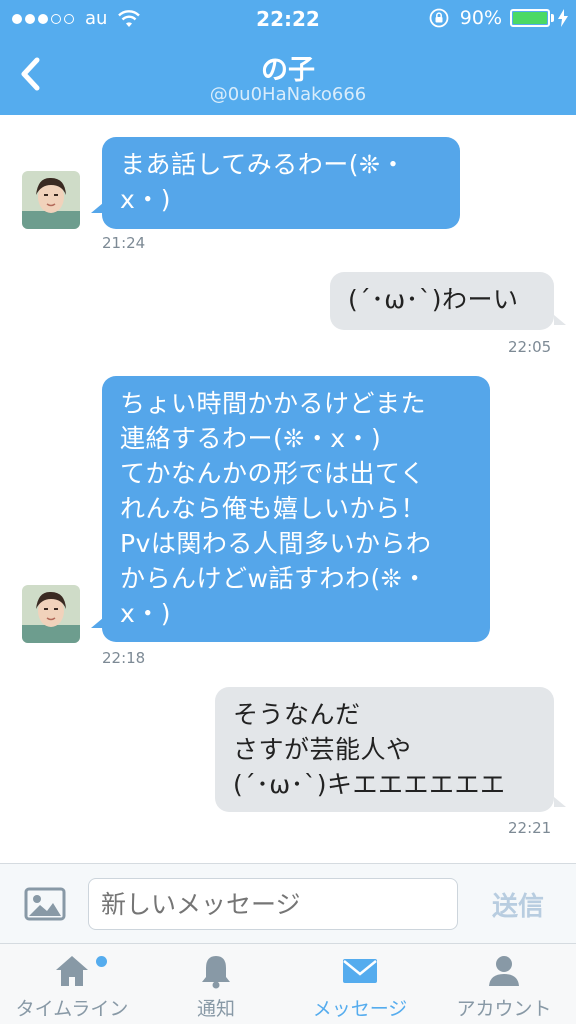  What do you see at coordinates (72, 1009) in the screenshot?
I see `tab-label: タイムライン` at bounding box center [72, 1009].